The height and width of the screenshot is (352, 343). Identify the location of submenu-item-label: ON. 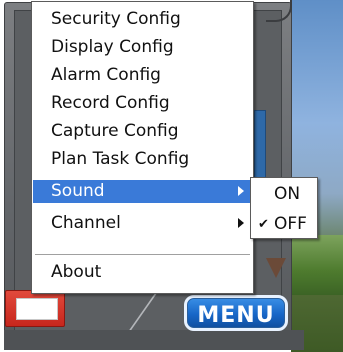
(287, 194).